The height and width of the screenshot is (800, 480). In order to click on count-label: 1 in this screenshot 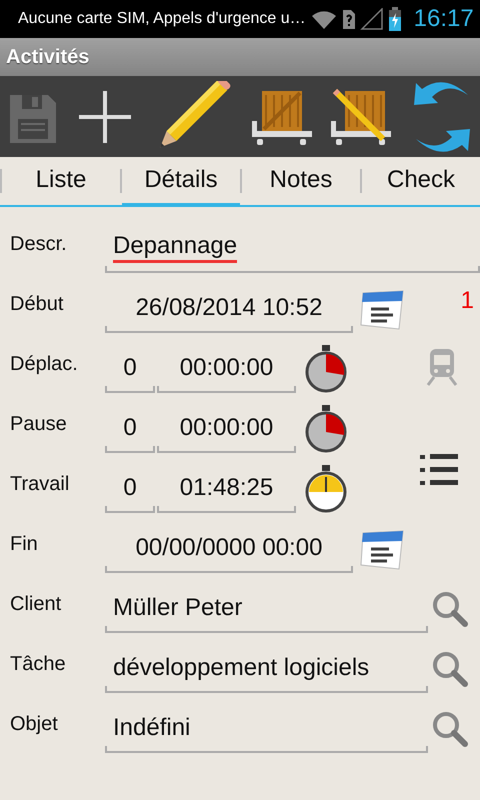, I will do `click(467, 300)`.